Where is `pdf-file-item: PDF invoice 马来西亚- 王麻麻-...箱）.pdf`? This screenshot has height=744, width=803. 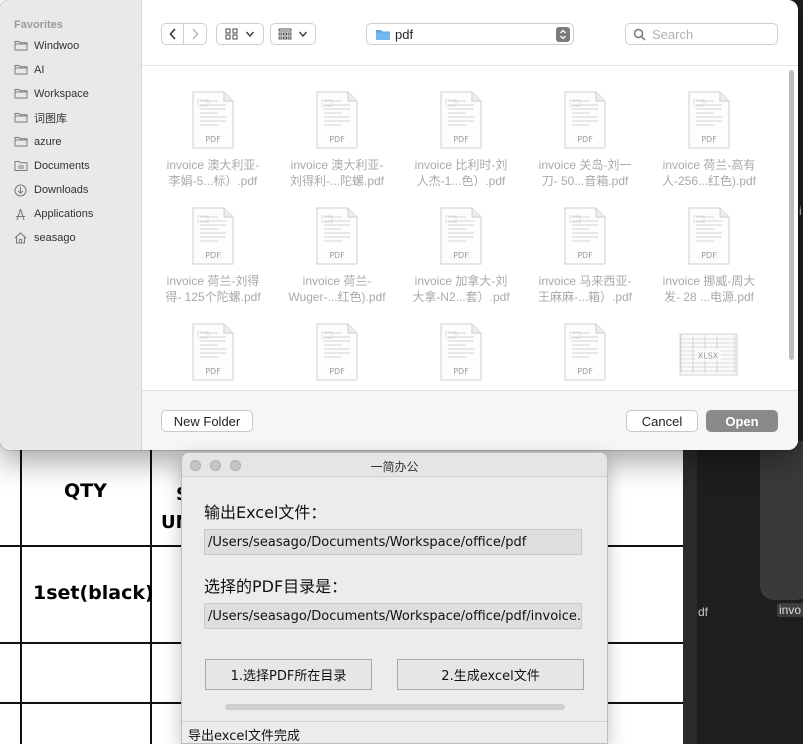
pdf-file-item: PDF invoice 马来西亚- 王麻麻-...箱）.pdf is located at coordinates (585, 256).